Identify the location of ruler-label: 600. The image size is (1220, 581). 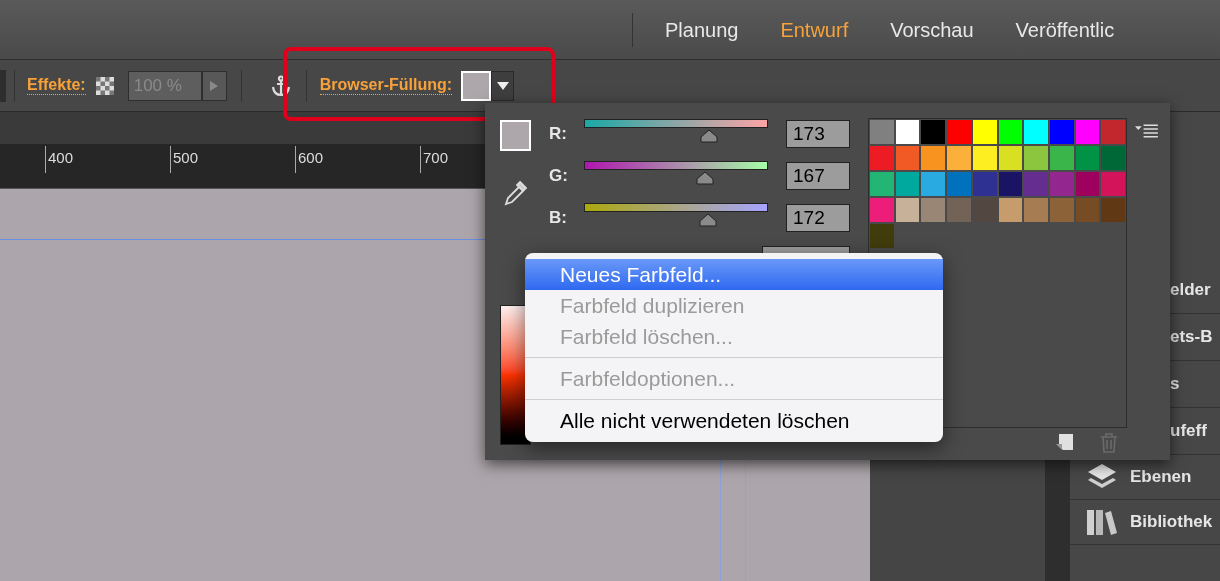
(311, 157).